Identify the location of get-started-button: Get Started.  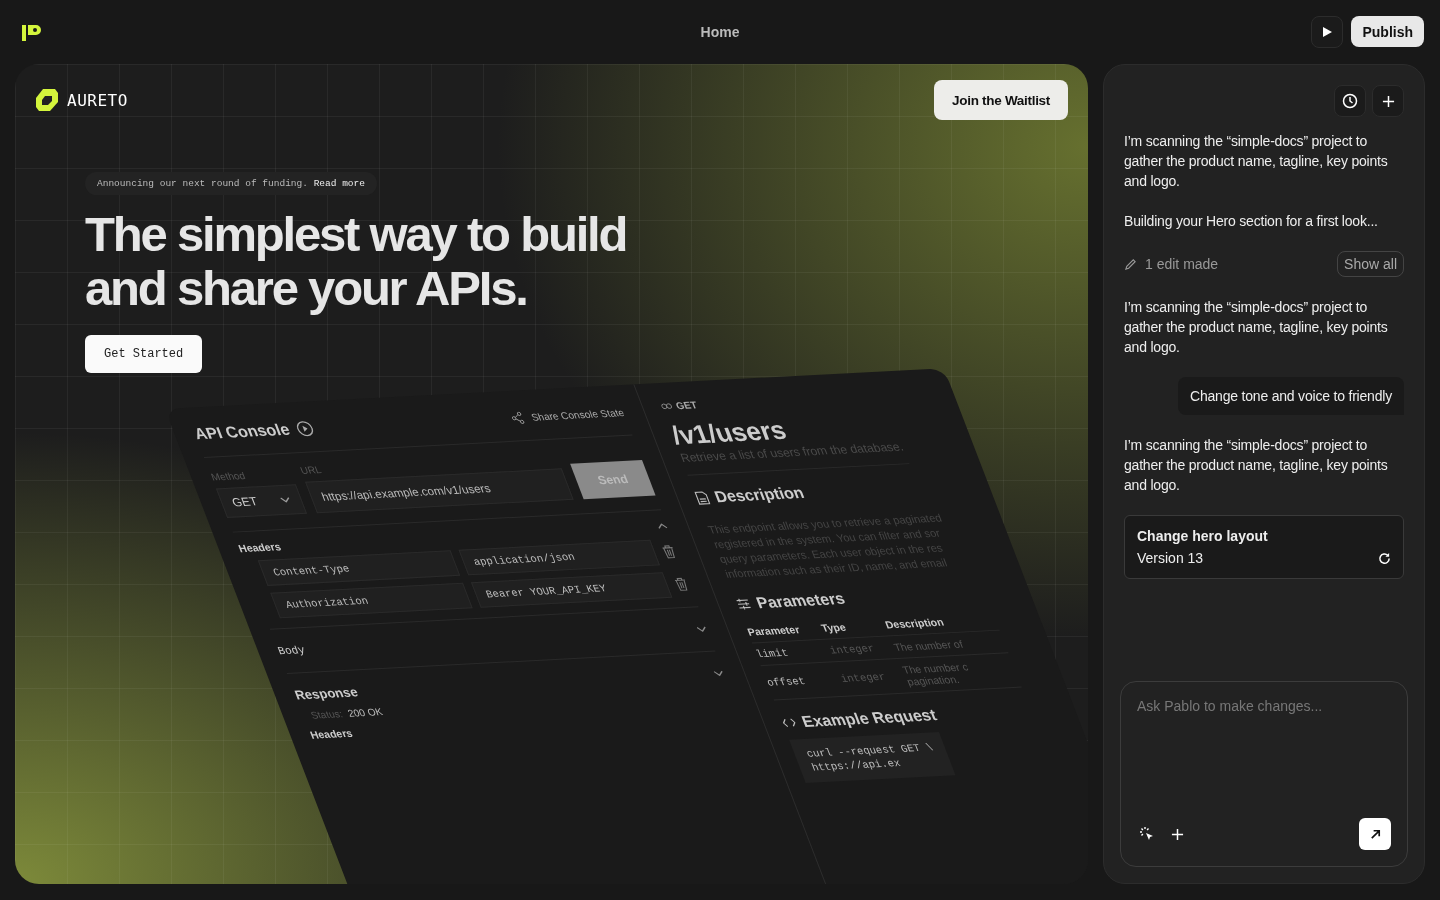
(144, 354).